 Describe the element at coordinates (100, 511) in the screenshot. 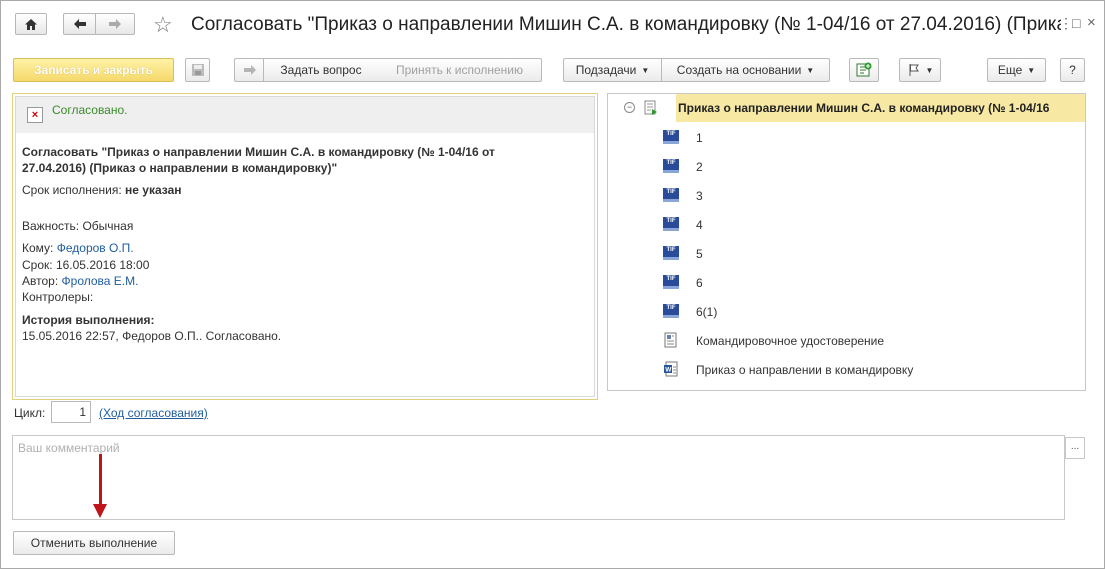

I see `annotation-arrow-head` at that location.